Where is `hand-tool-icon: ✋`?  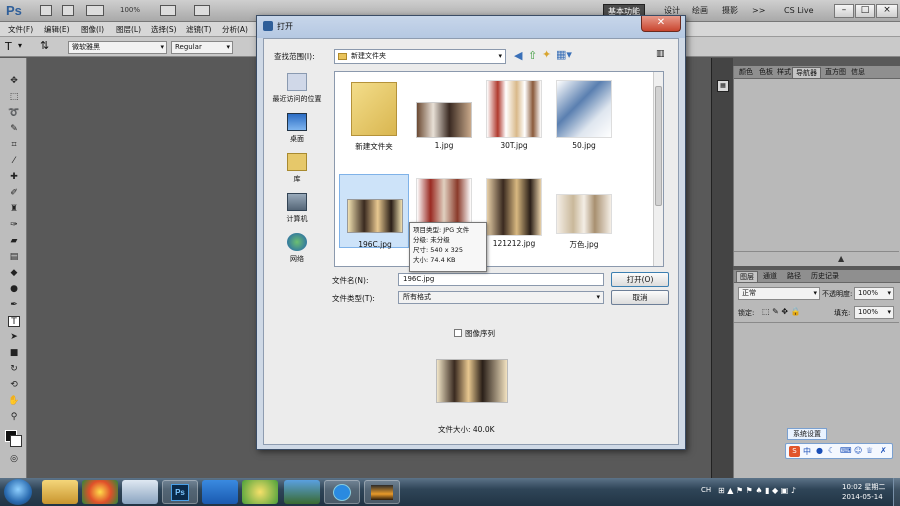
hand-tool-icon: ✋ is located at coordinates (14, 401).